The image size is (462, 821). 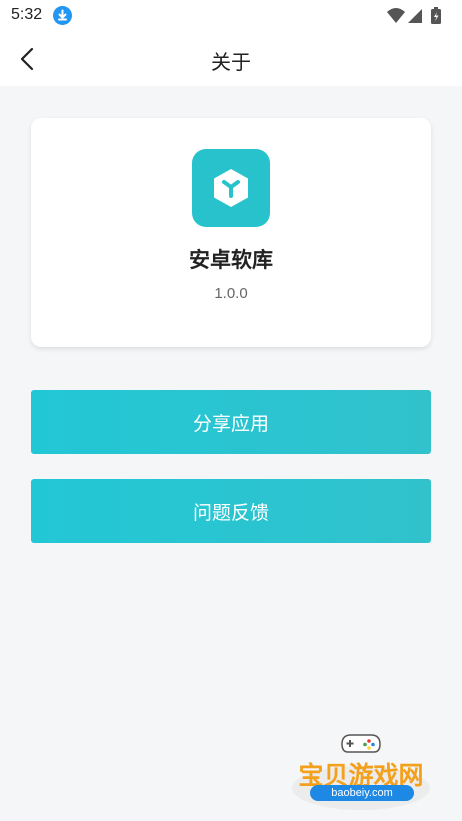 What do you see at coordinates (362, 793) in the screenshot?
I see `watermark-url: baobeiy.com` at bounding box center [362, 793].